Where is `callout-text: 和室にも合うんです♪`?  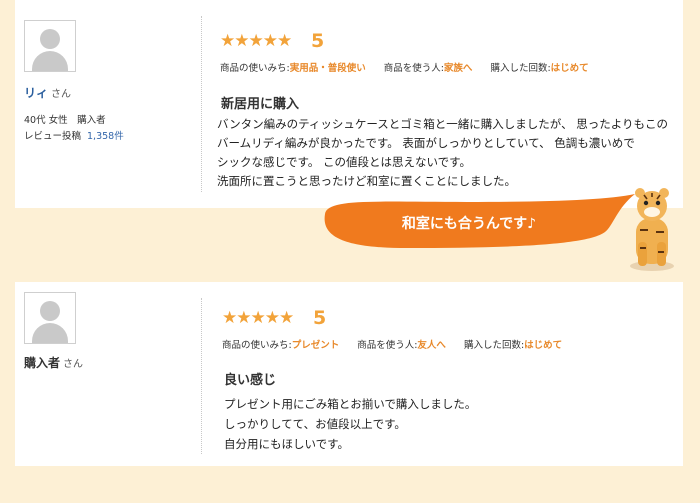 callout-text: 和室にも合うんです♪ is located at coordinates (469, 223).